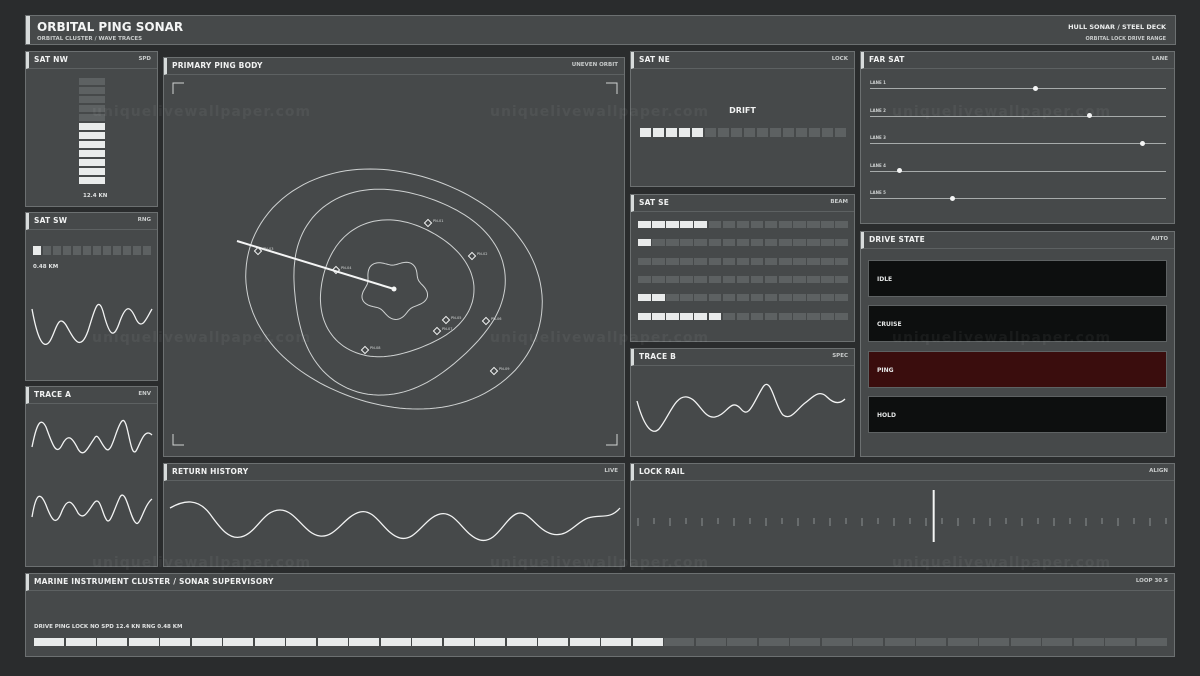  What do you see at coordinates (742, 268) in the screenshot?
I see `panel-sat-se: SAT SE BEAM` at bounding box center [742, 268].